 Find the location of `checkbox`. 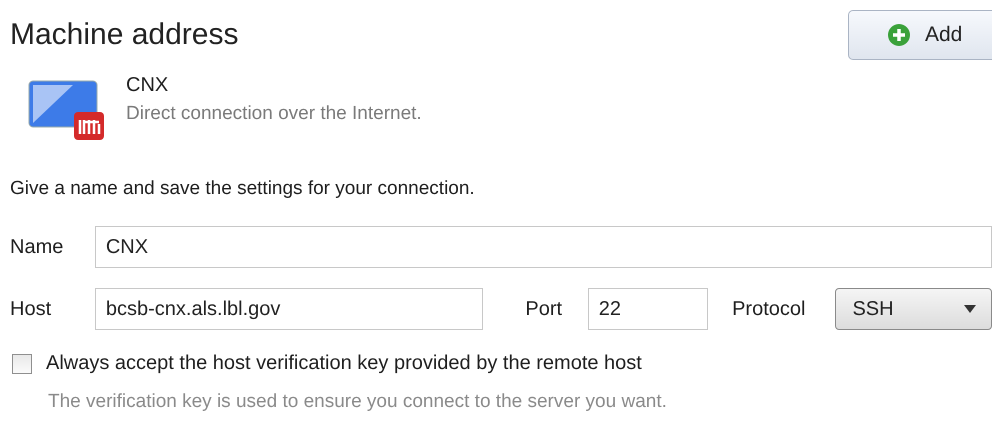

checkbox is located at coordinates (22, 364).